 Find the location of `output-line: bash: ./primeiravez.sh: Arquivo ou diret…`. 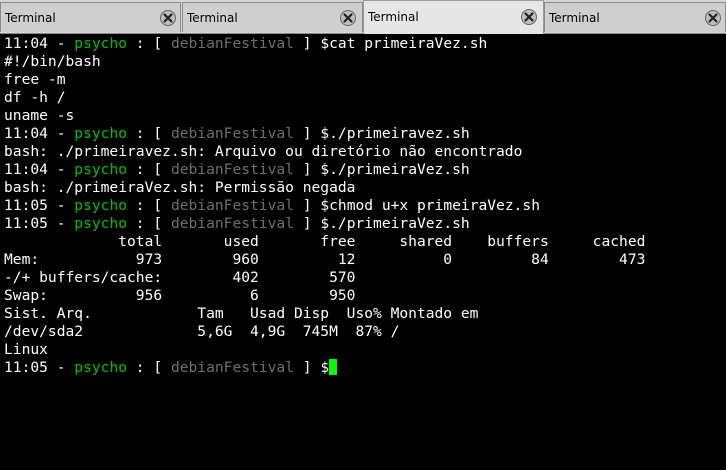

output-line: bash: ./primeiravez.sh: Arquivo ou diret… is located at coordinates (263, 151).